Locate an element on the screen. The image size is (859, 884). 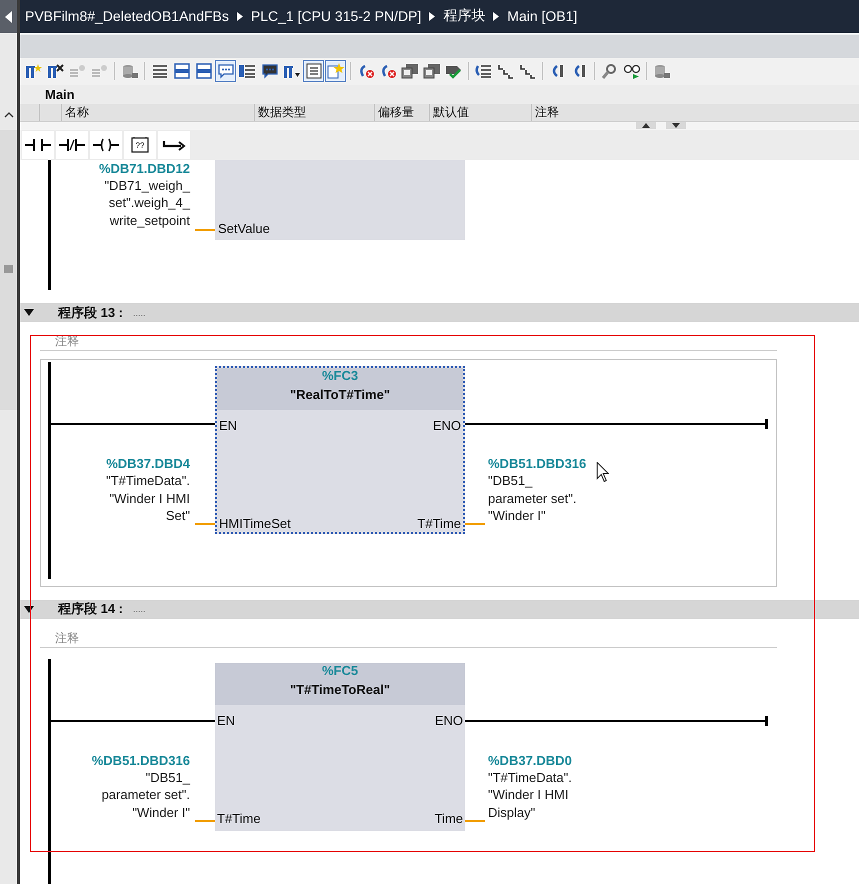
contact-icon is located at coordinates (38, 144).